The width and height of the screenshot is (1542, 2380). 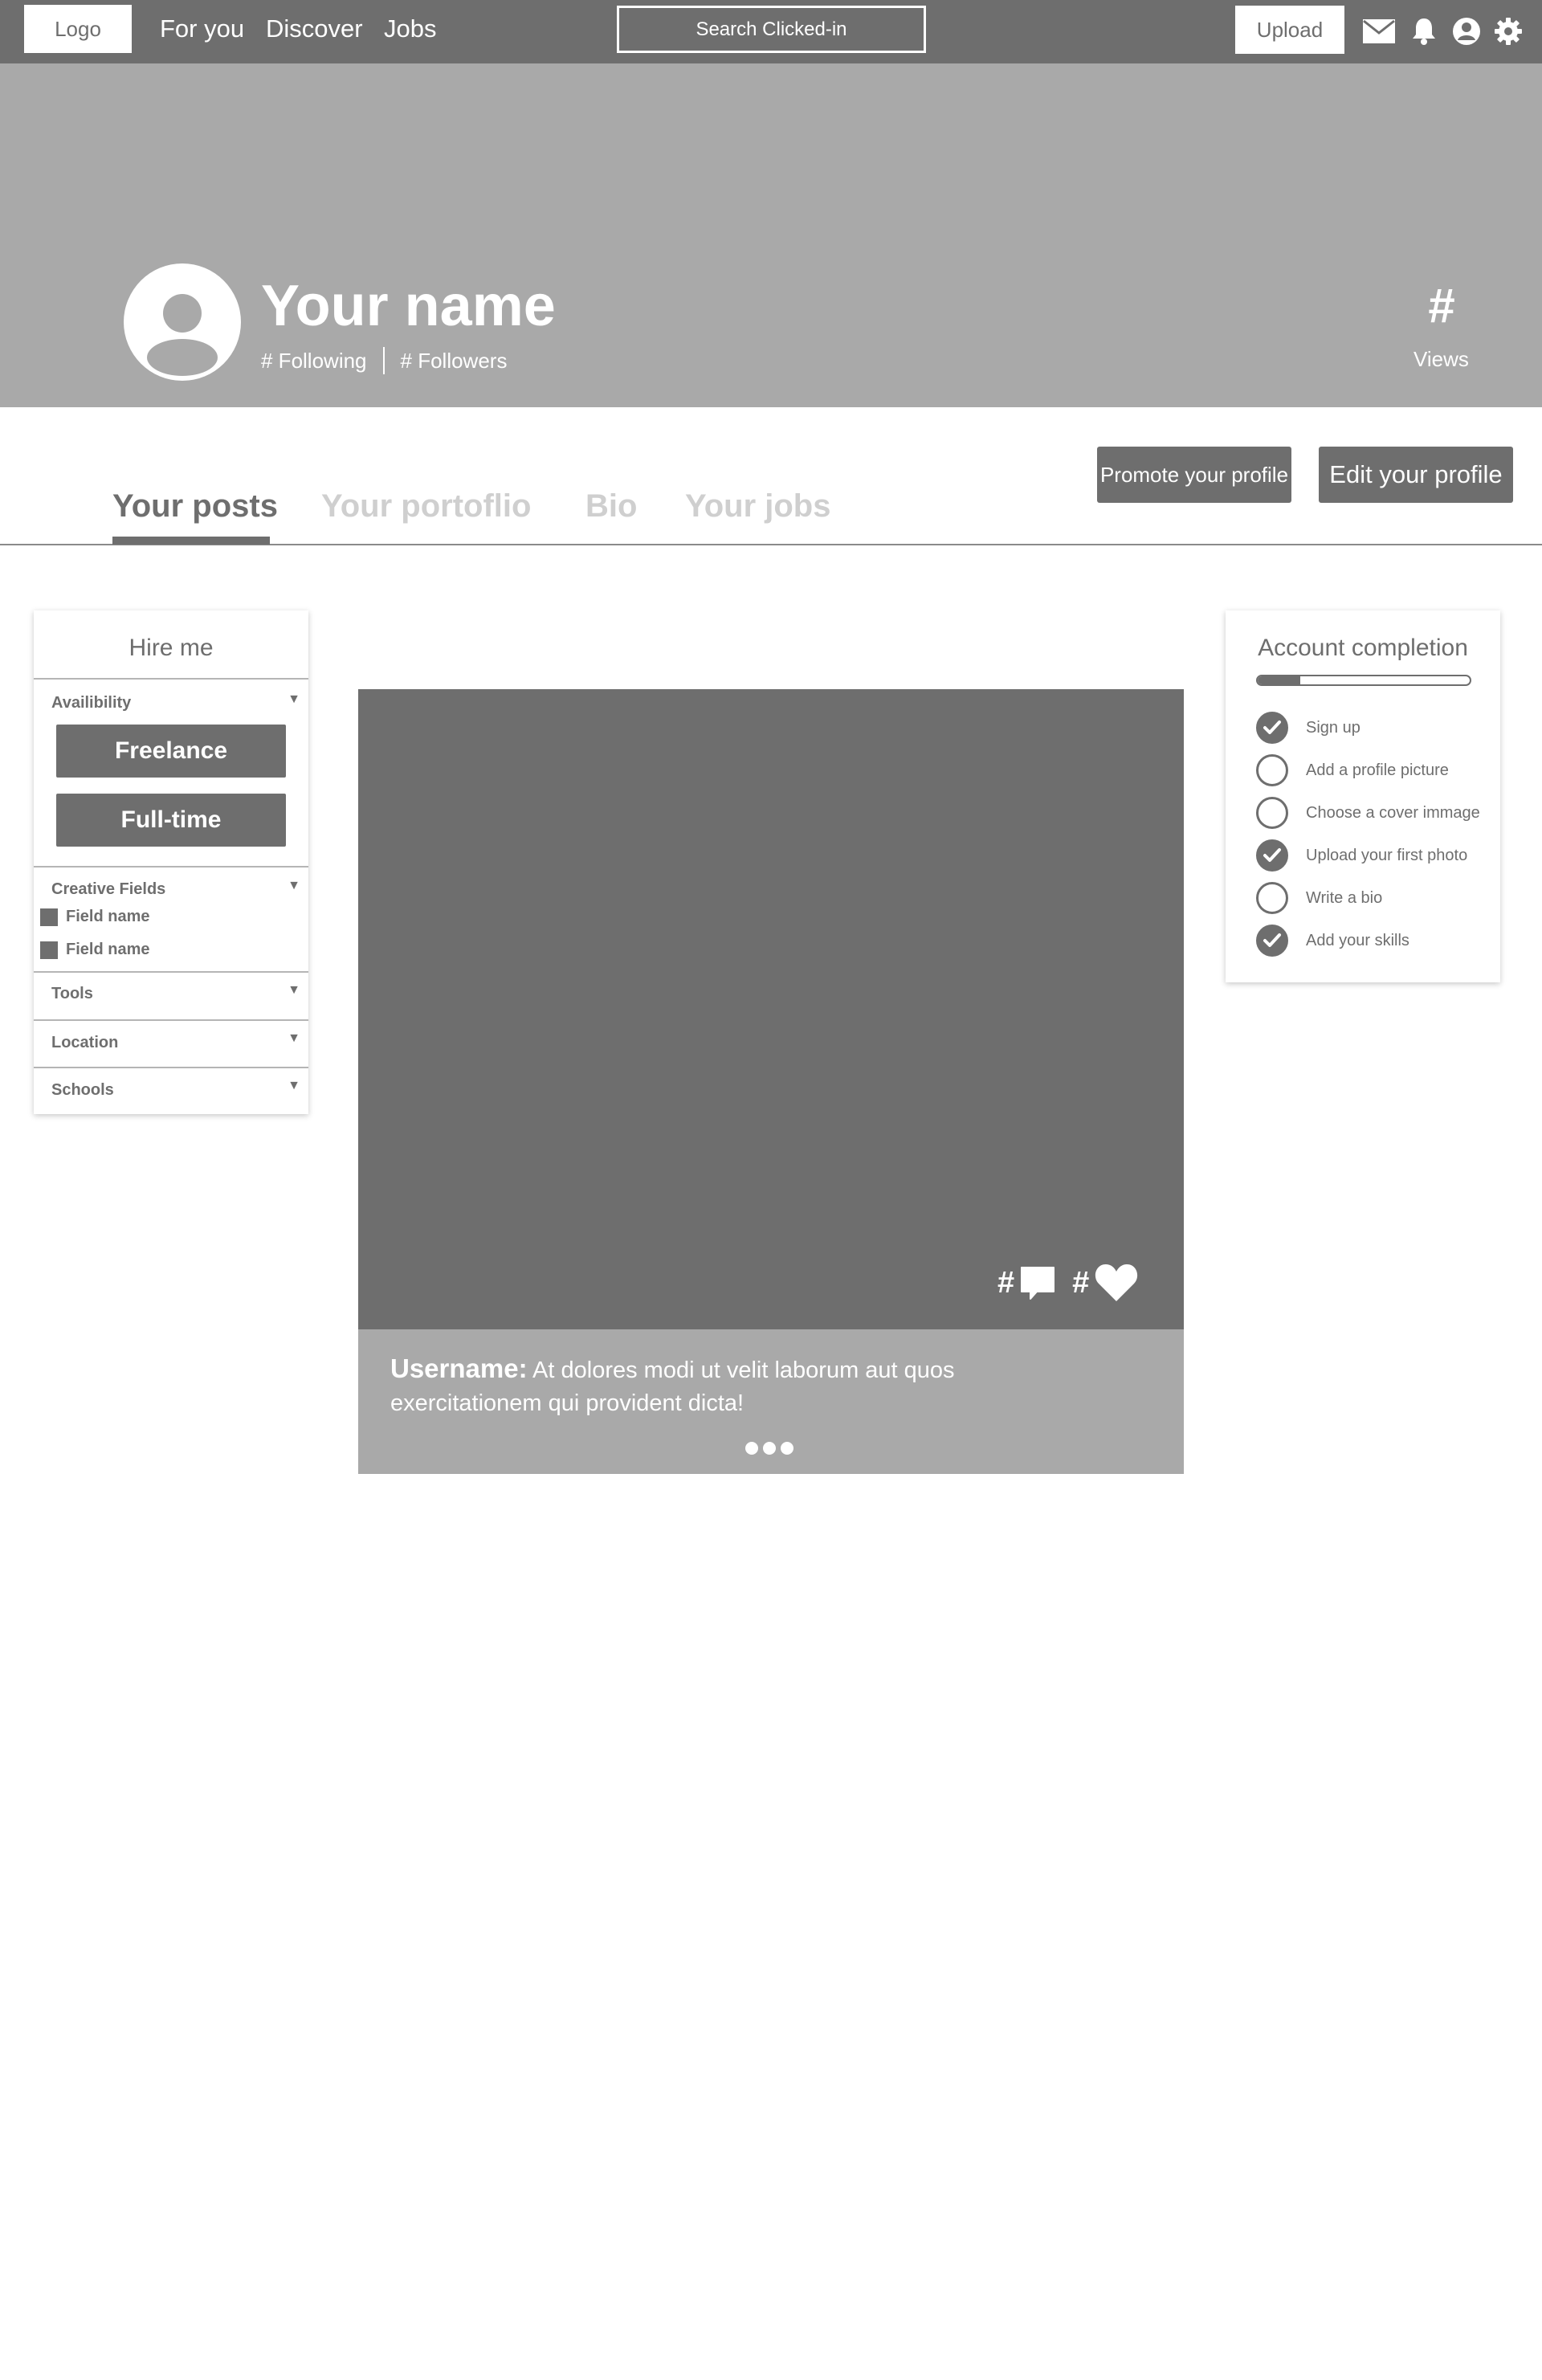 I want to click on follow-divider, so click(x=383, y=360).